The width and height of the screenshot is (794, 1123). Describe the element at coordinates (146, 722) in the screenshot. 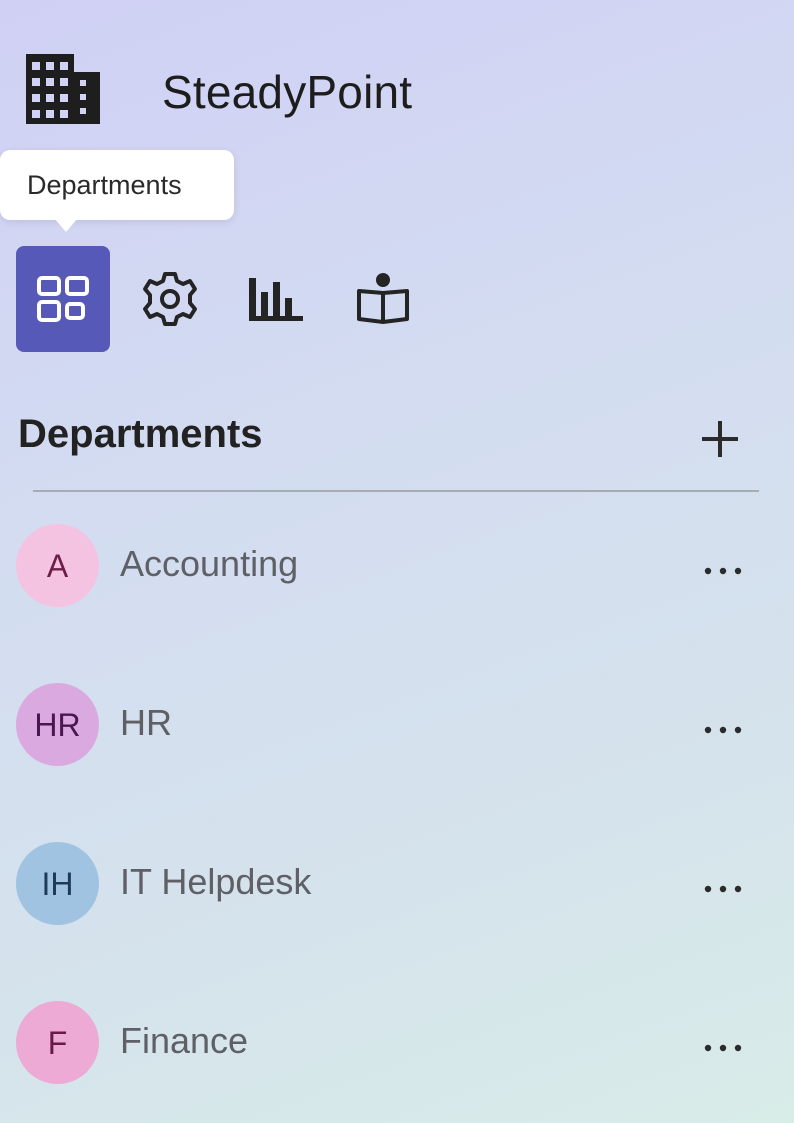

I see `department-name: HR` at that location.